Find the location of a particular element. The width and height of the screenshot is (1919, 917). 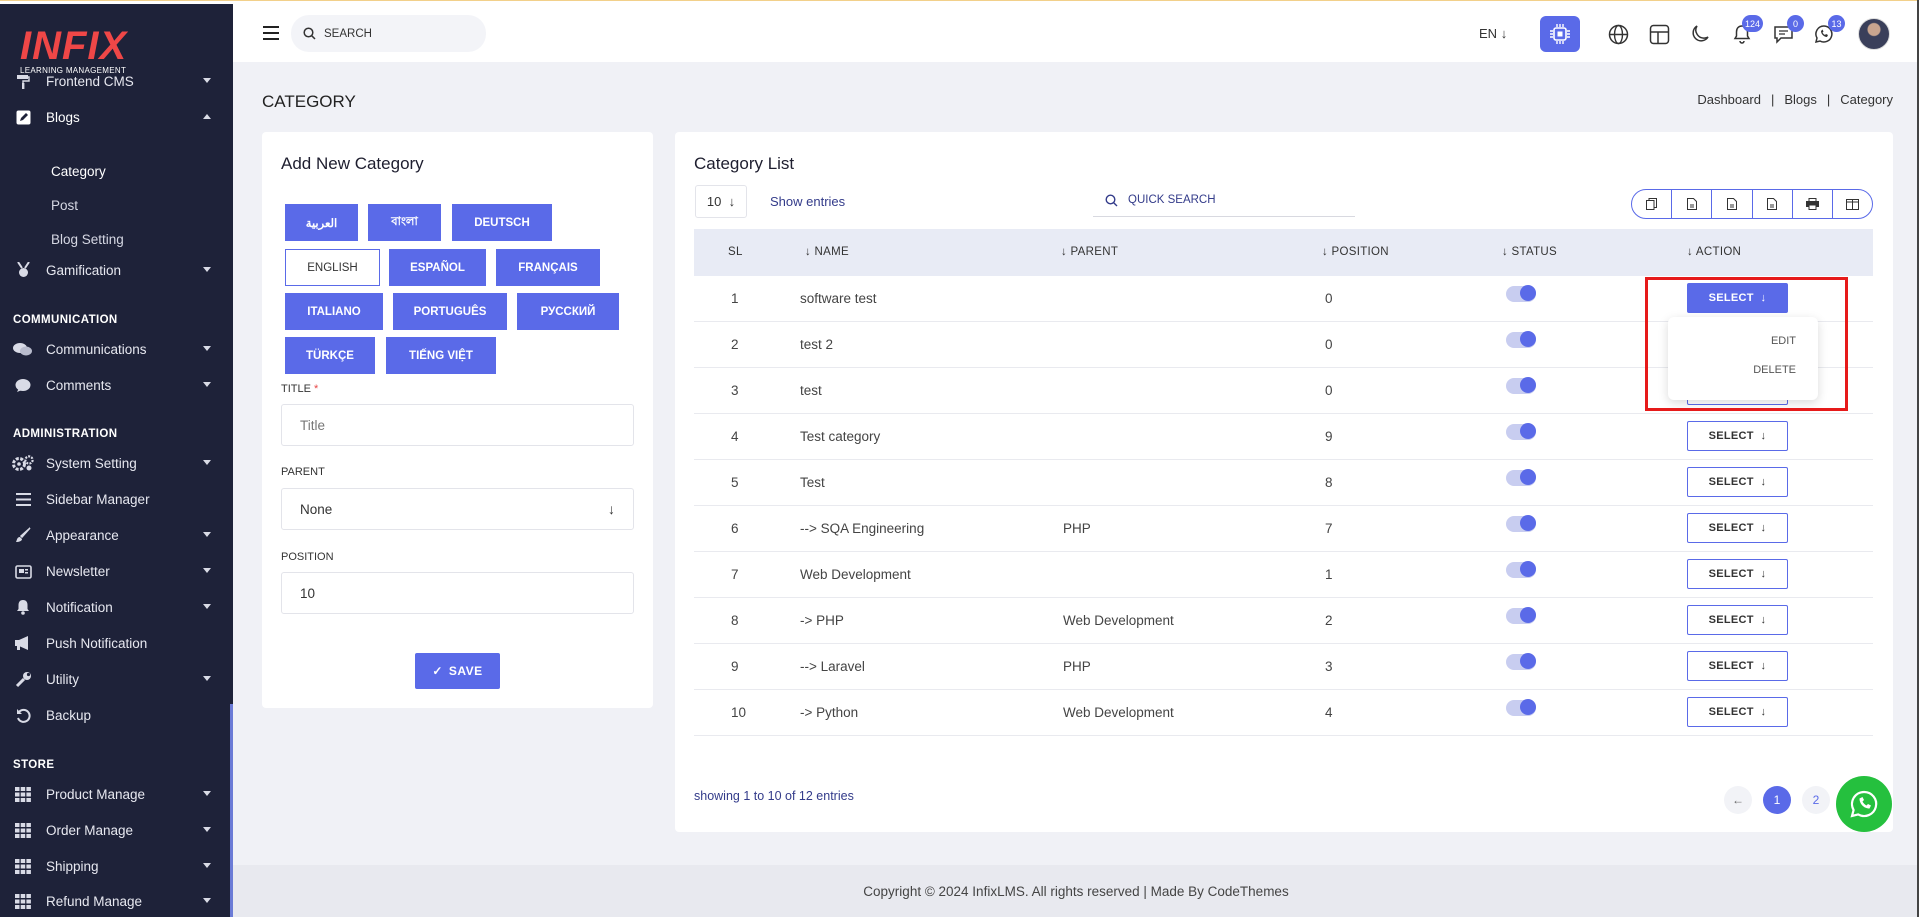

cell-position: 7 is located at coordinates (1329, 528).